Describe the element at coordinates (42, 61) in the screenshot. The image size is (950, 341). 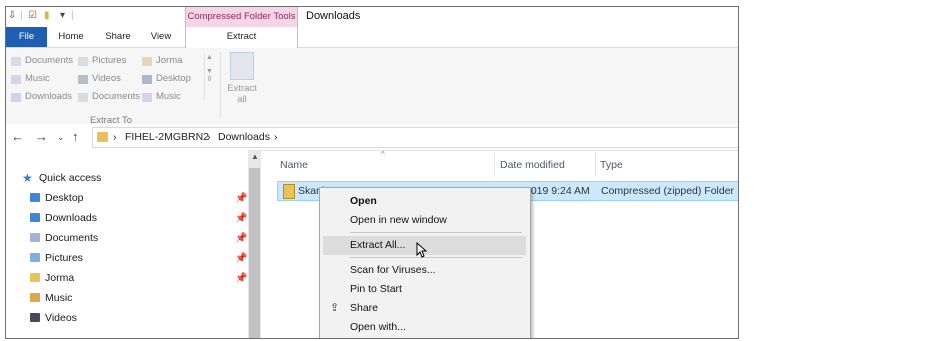
I see `extract-to-documents: Documents` at that location.